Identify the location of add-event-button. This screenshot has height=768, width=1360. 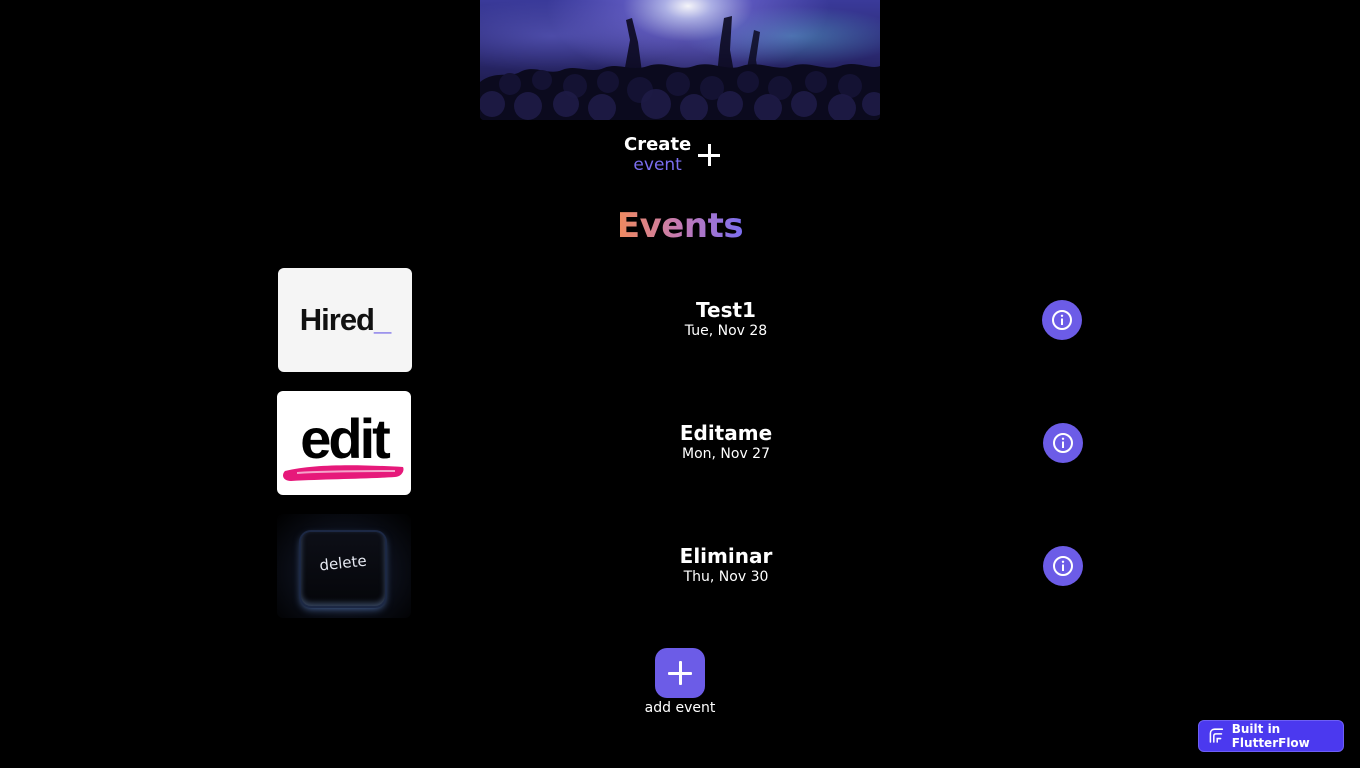
(680, 673).